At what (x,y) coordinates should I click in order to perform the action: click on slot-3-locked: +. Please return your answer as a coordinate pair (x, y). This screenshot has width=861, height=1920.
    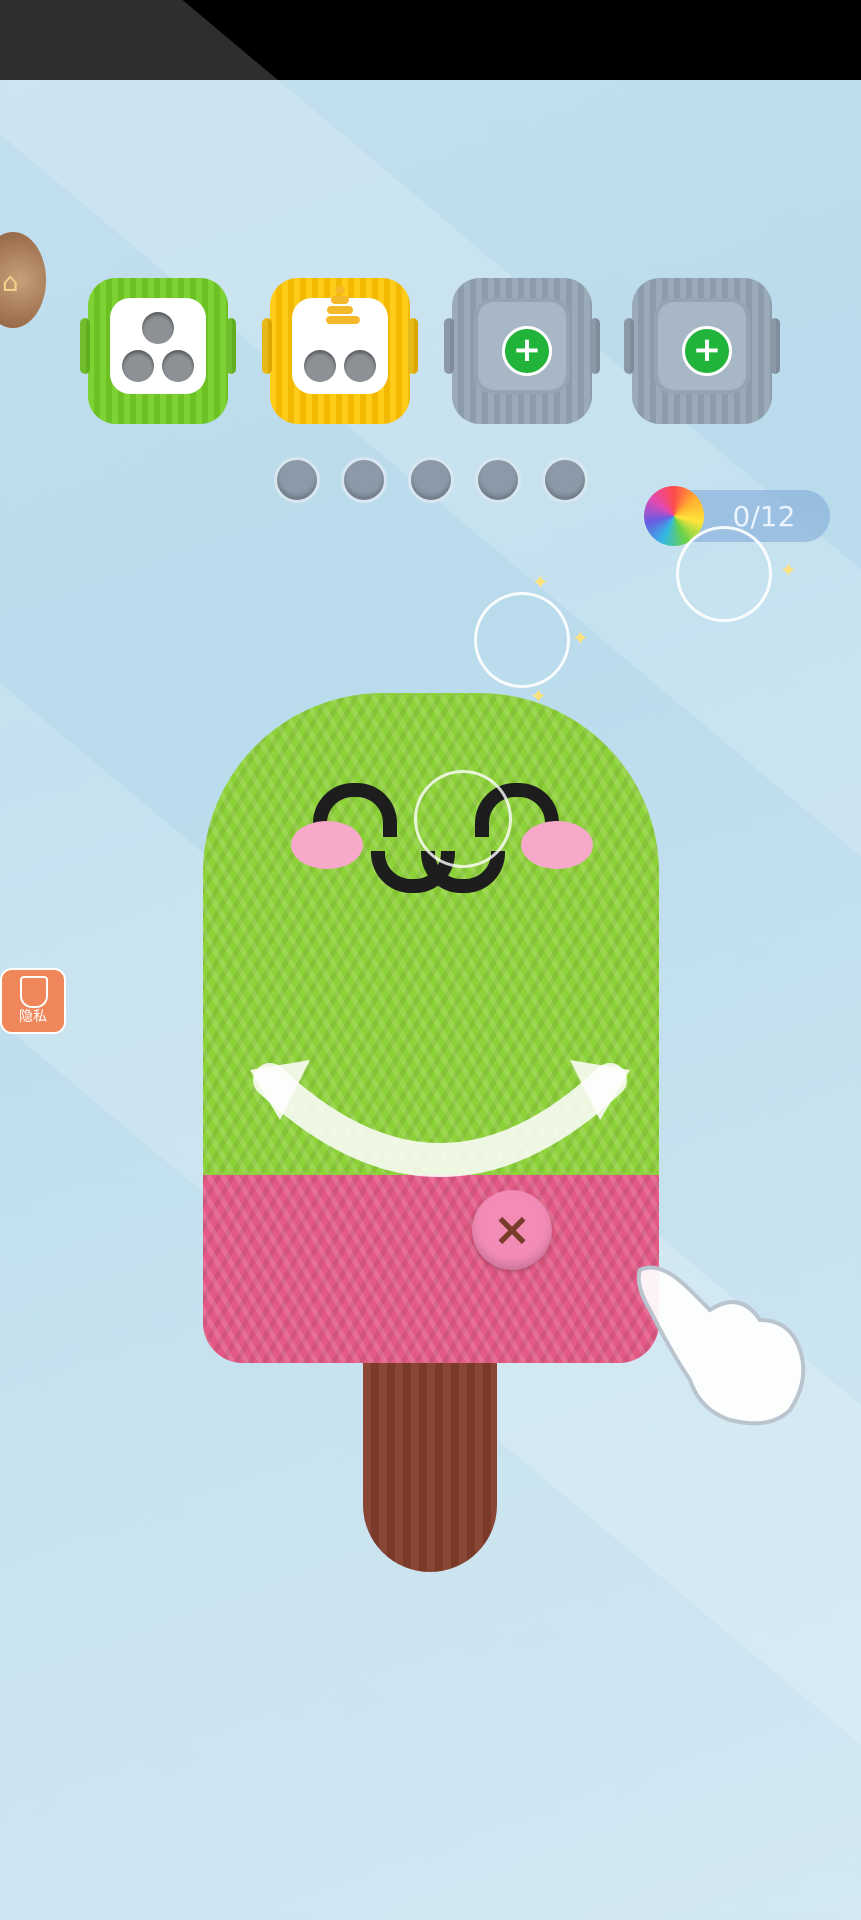
    Looking at the image, I should click on (522, 351).